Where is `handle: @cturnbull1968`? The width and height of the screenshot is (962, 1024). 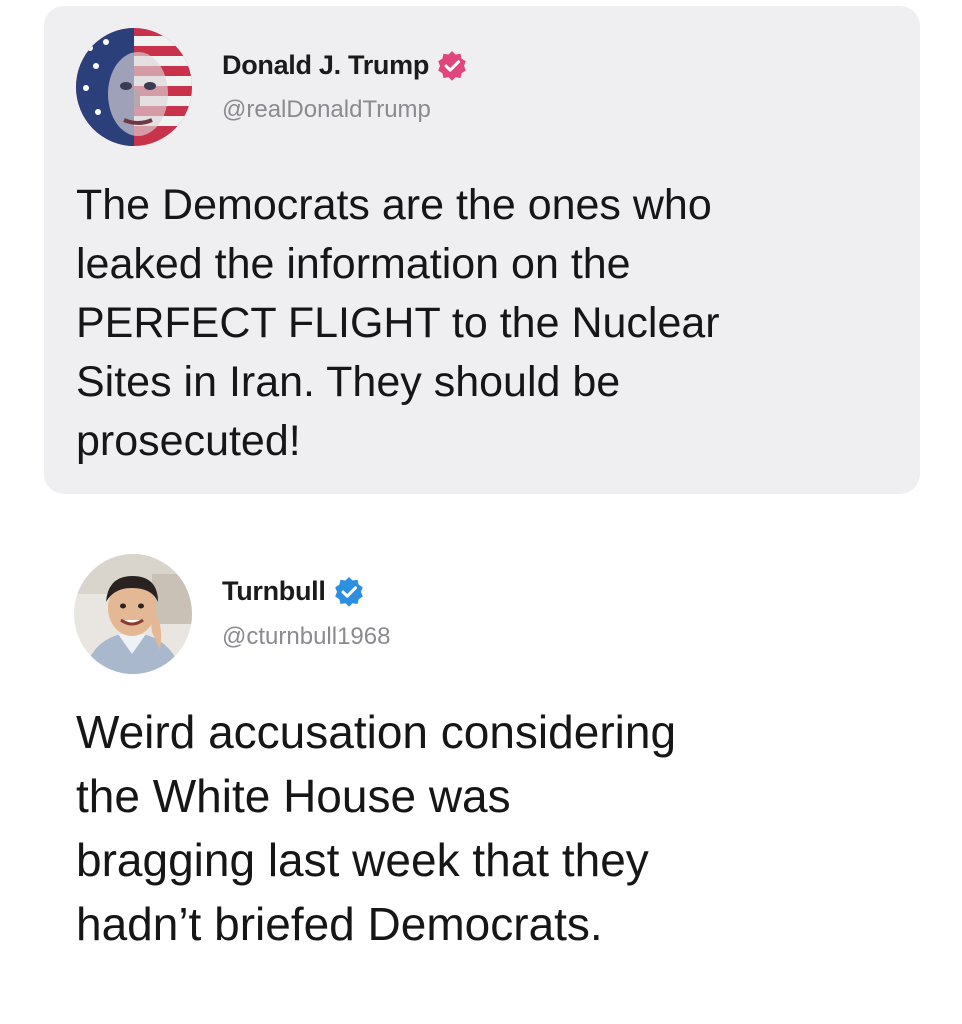 handle: @cturnbull1968 is located at coordinates (306, 637).